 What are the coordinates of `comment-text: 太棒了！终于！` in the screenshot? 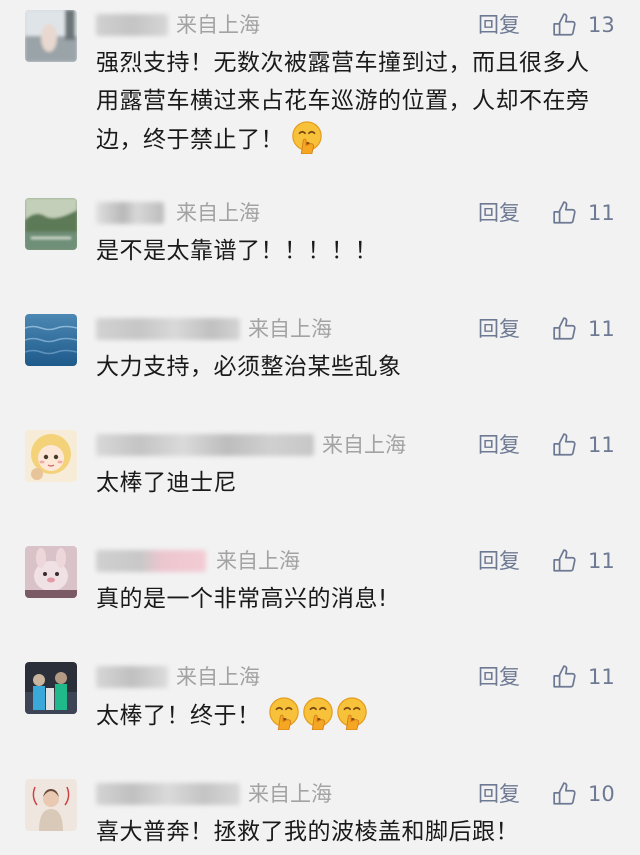 It's located at (351, 715).